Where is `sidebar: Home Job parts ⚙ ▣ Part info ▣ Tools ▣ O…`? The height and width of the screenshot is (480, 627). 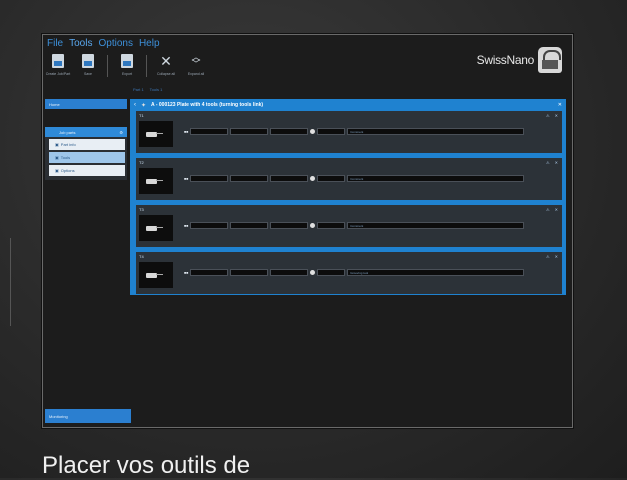
sidebar: Home Job parts ⚙ ▣ Part info ▣ Tools ▣ O… is located at coordinates (86, 139).